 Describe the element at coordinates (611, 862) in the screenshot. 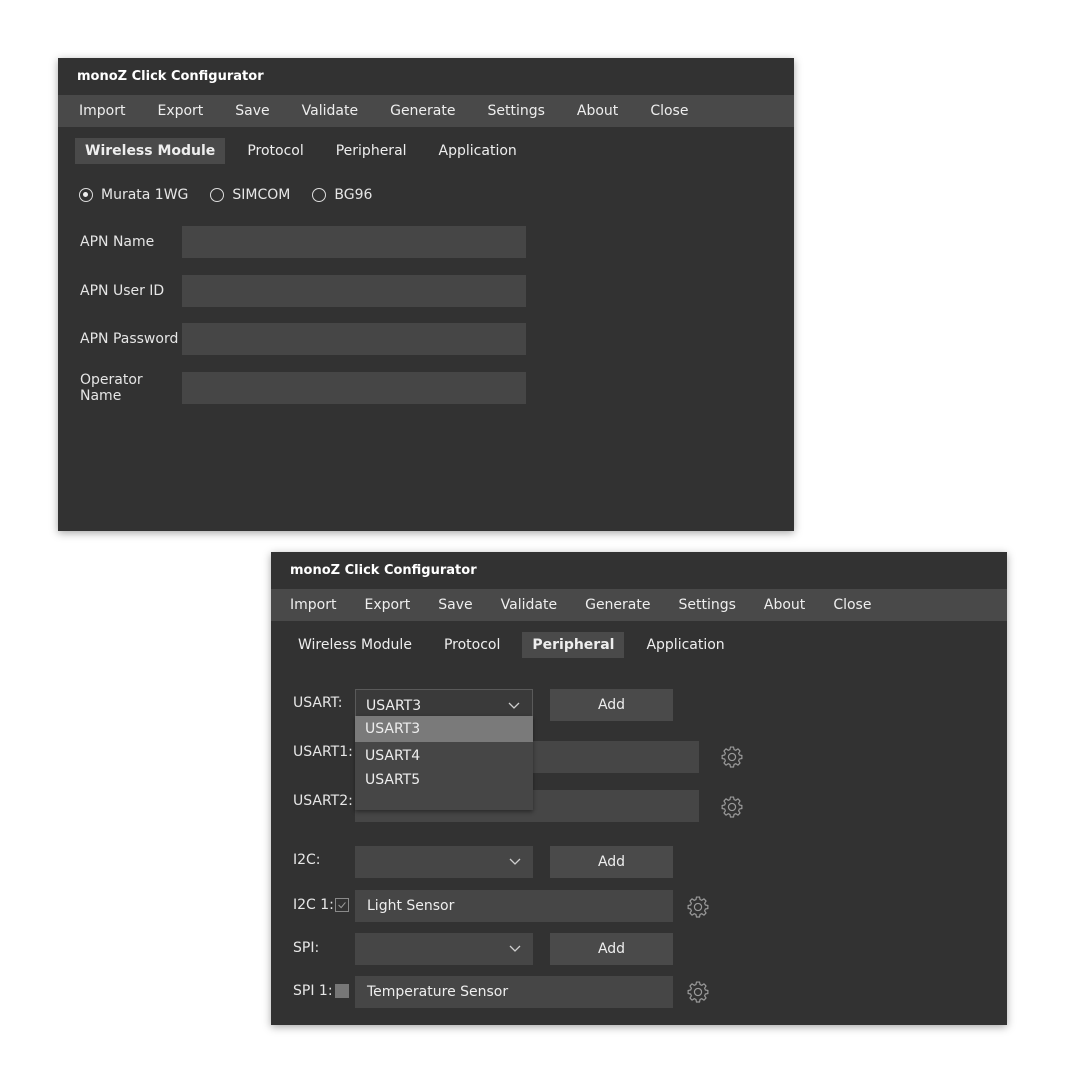

I see `i2c-add-button: Add` at that location.